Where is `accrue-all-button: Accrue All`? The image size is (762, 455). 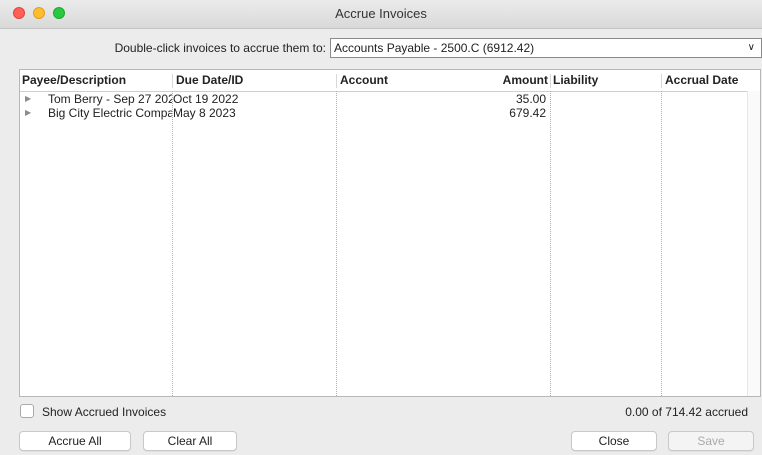
accrue-all-button: Accrue All is located at coordinates (75, 441).